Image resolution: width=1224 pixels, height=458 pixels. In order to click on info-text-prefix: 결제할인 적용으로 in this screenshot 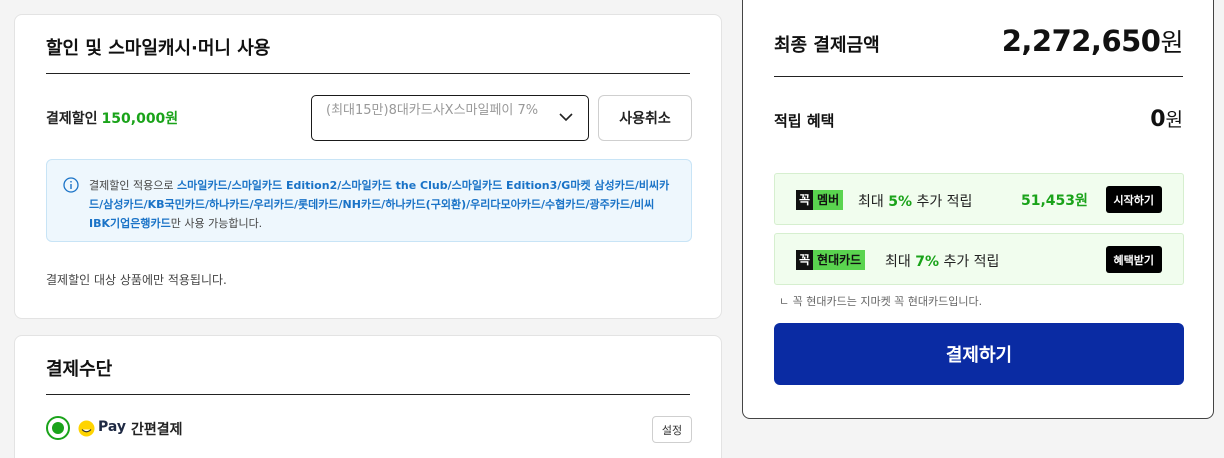, I will do `click(133, 185)`.